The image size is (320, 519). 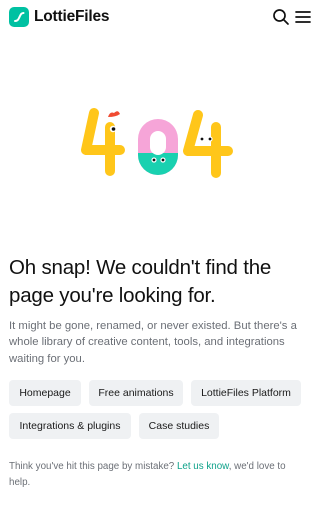 I want to click on lottiefiles-logo-icon, so click(x=19, y=17).